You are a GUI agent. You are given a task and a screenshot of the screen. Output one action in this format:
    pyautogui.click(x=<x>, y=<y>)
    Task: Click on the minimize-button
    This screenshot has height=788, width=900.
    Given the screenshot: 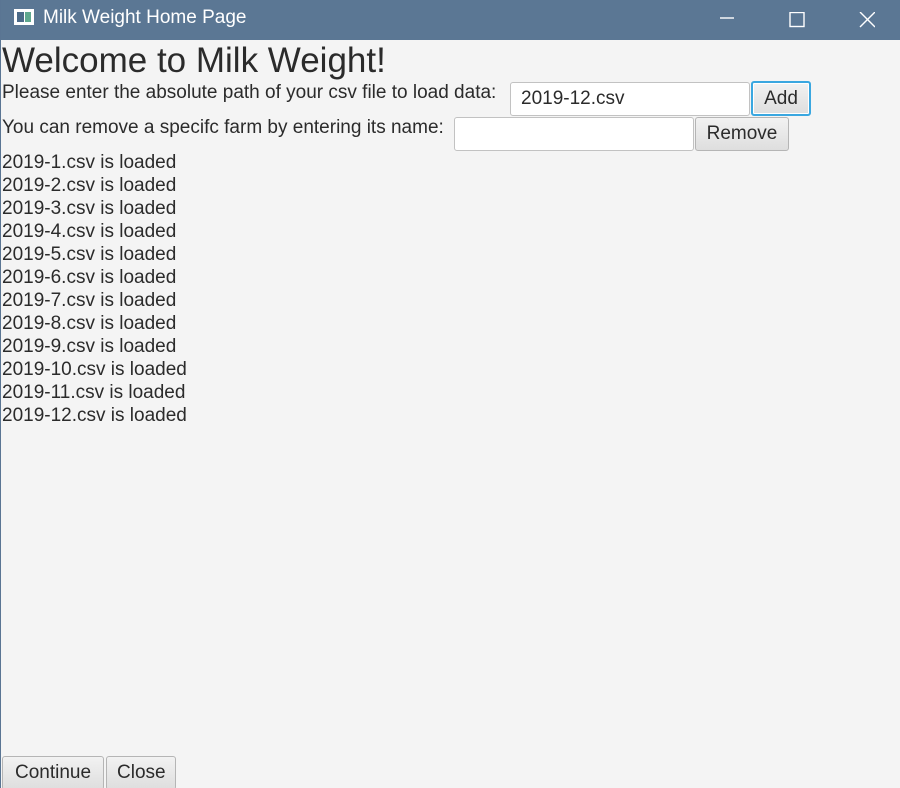 What is the action you would take?
    pyautogui.click(x=727, y=20)
    